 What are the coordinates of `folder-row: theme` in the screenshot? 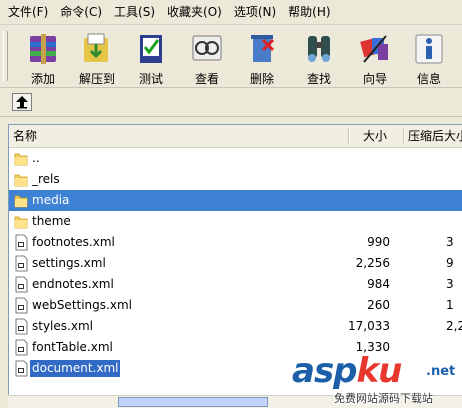 It's located at (235, 221).